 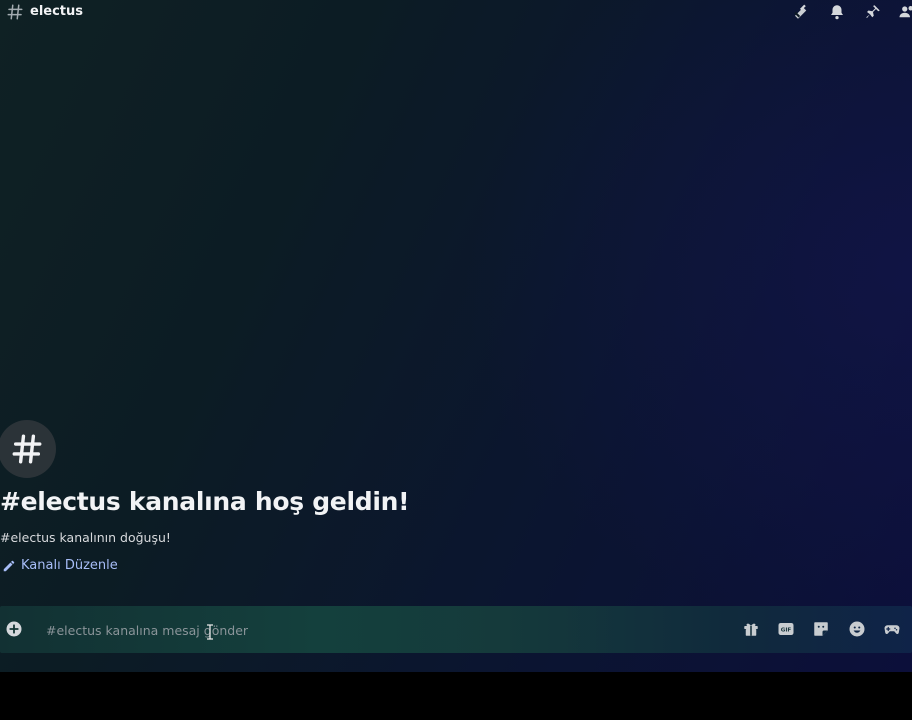 What do you see at coordinates (892, 629) in the screenshot?
I see `gamepad-icon` at bounding box center [892, 629].